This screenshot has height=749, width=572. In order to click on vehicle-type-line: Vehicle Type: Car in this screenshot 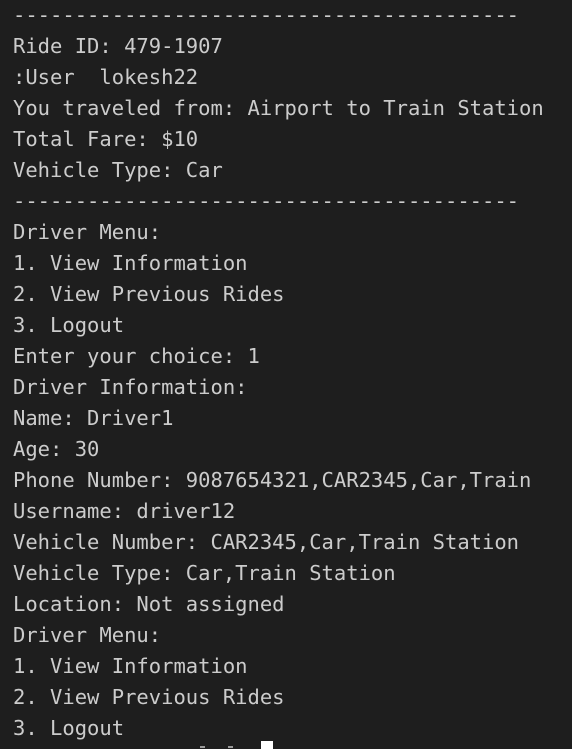, I will do `click(118, 170)`.